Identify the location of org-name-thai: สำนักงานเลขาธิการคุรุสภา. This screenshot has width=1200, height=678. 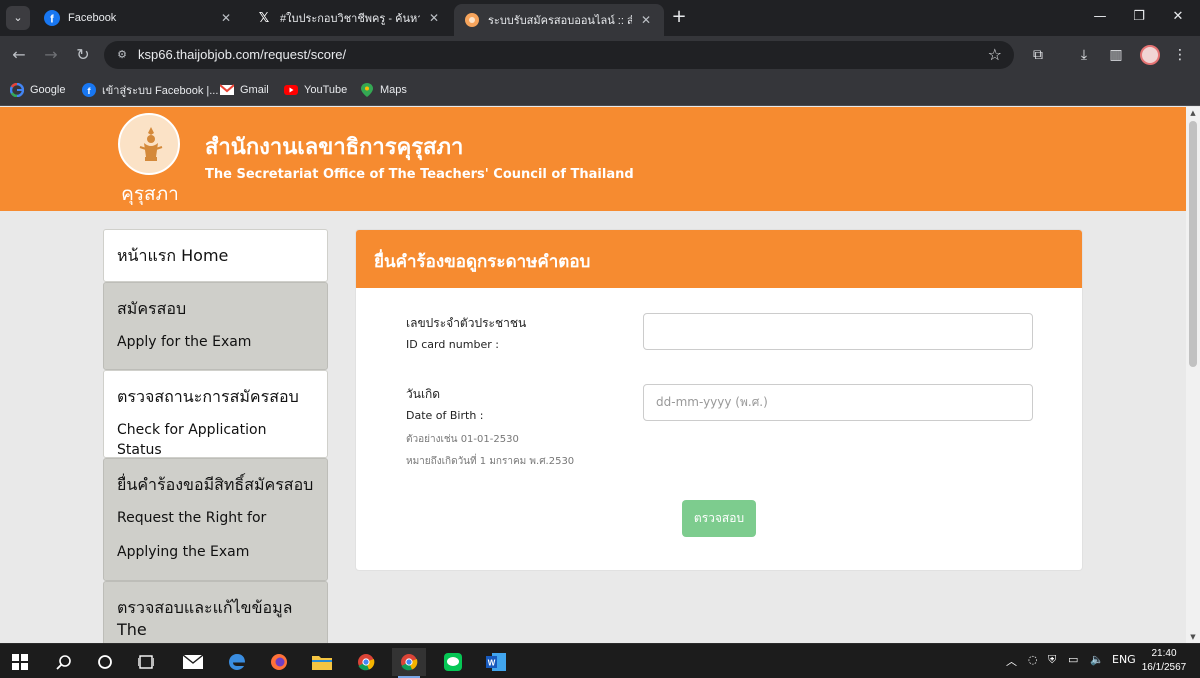
(334, 147).